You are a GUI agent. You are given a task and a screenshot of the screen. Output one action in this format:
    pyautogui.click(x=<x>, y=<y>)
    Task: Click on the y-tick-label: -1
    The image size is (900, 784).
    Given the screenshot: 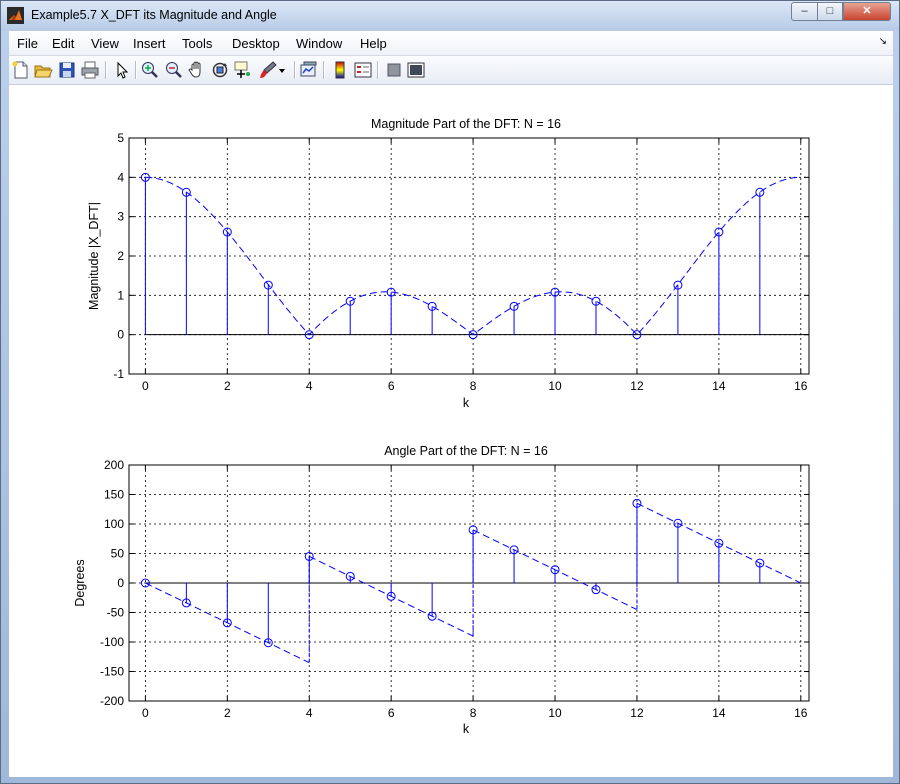 What is the action you would take?
    pyautogui.click(x=118, y=374)
    